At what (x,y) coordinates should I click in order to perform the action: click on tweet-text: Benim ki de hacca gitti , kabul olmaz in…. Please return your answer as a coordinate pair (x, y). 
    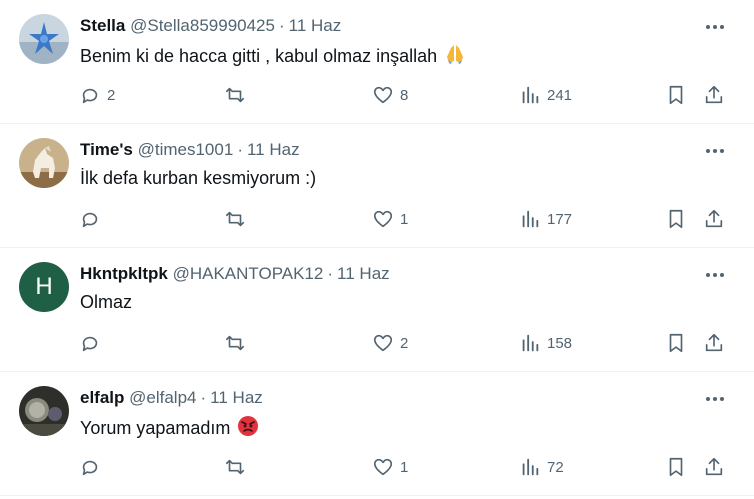
    Looking at the image, I should click on (273, 56).